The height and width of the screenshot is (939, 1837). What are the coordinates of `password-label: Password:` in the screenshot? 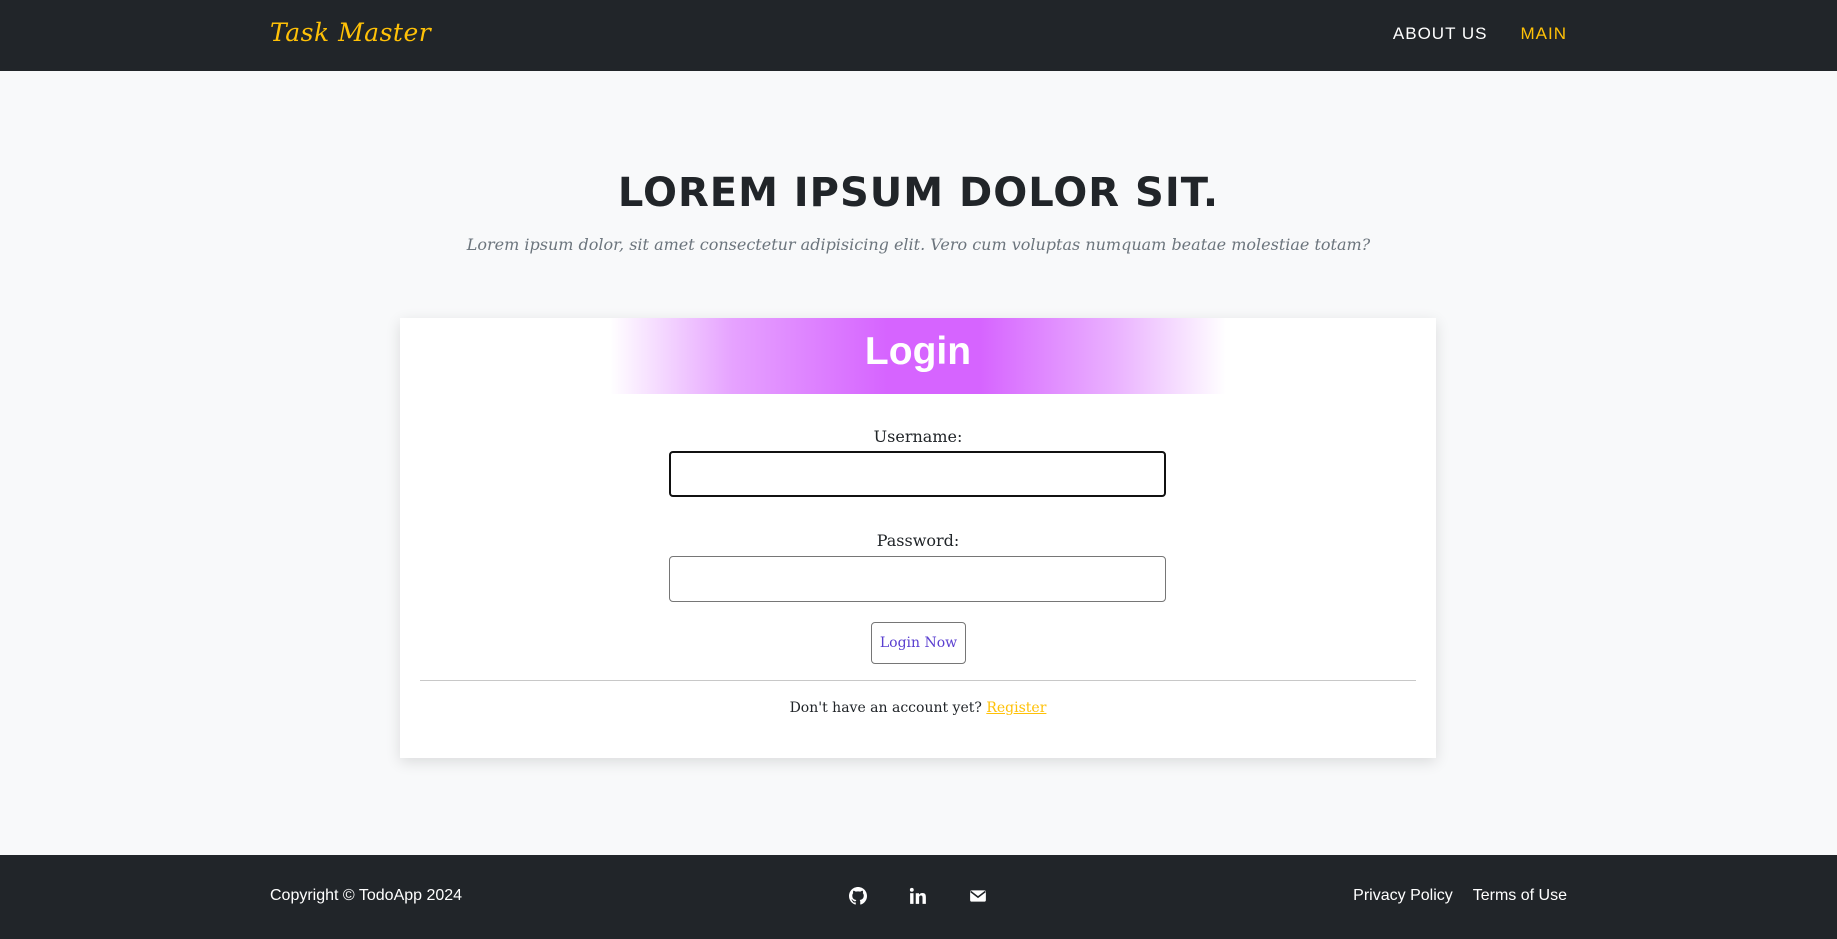 It's located at (918, 540).